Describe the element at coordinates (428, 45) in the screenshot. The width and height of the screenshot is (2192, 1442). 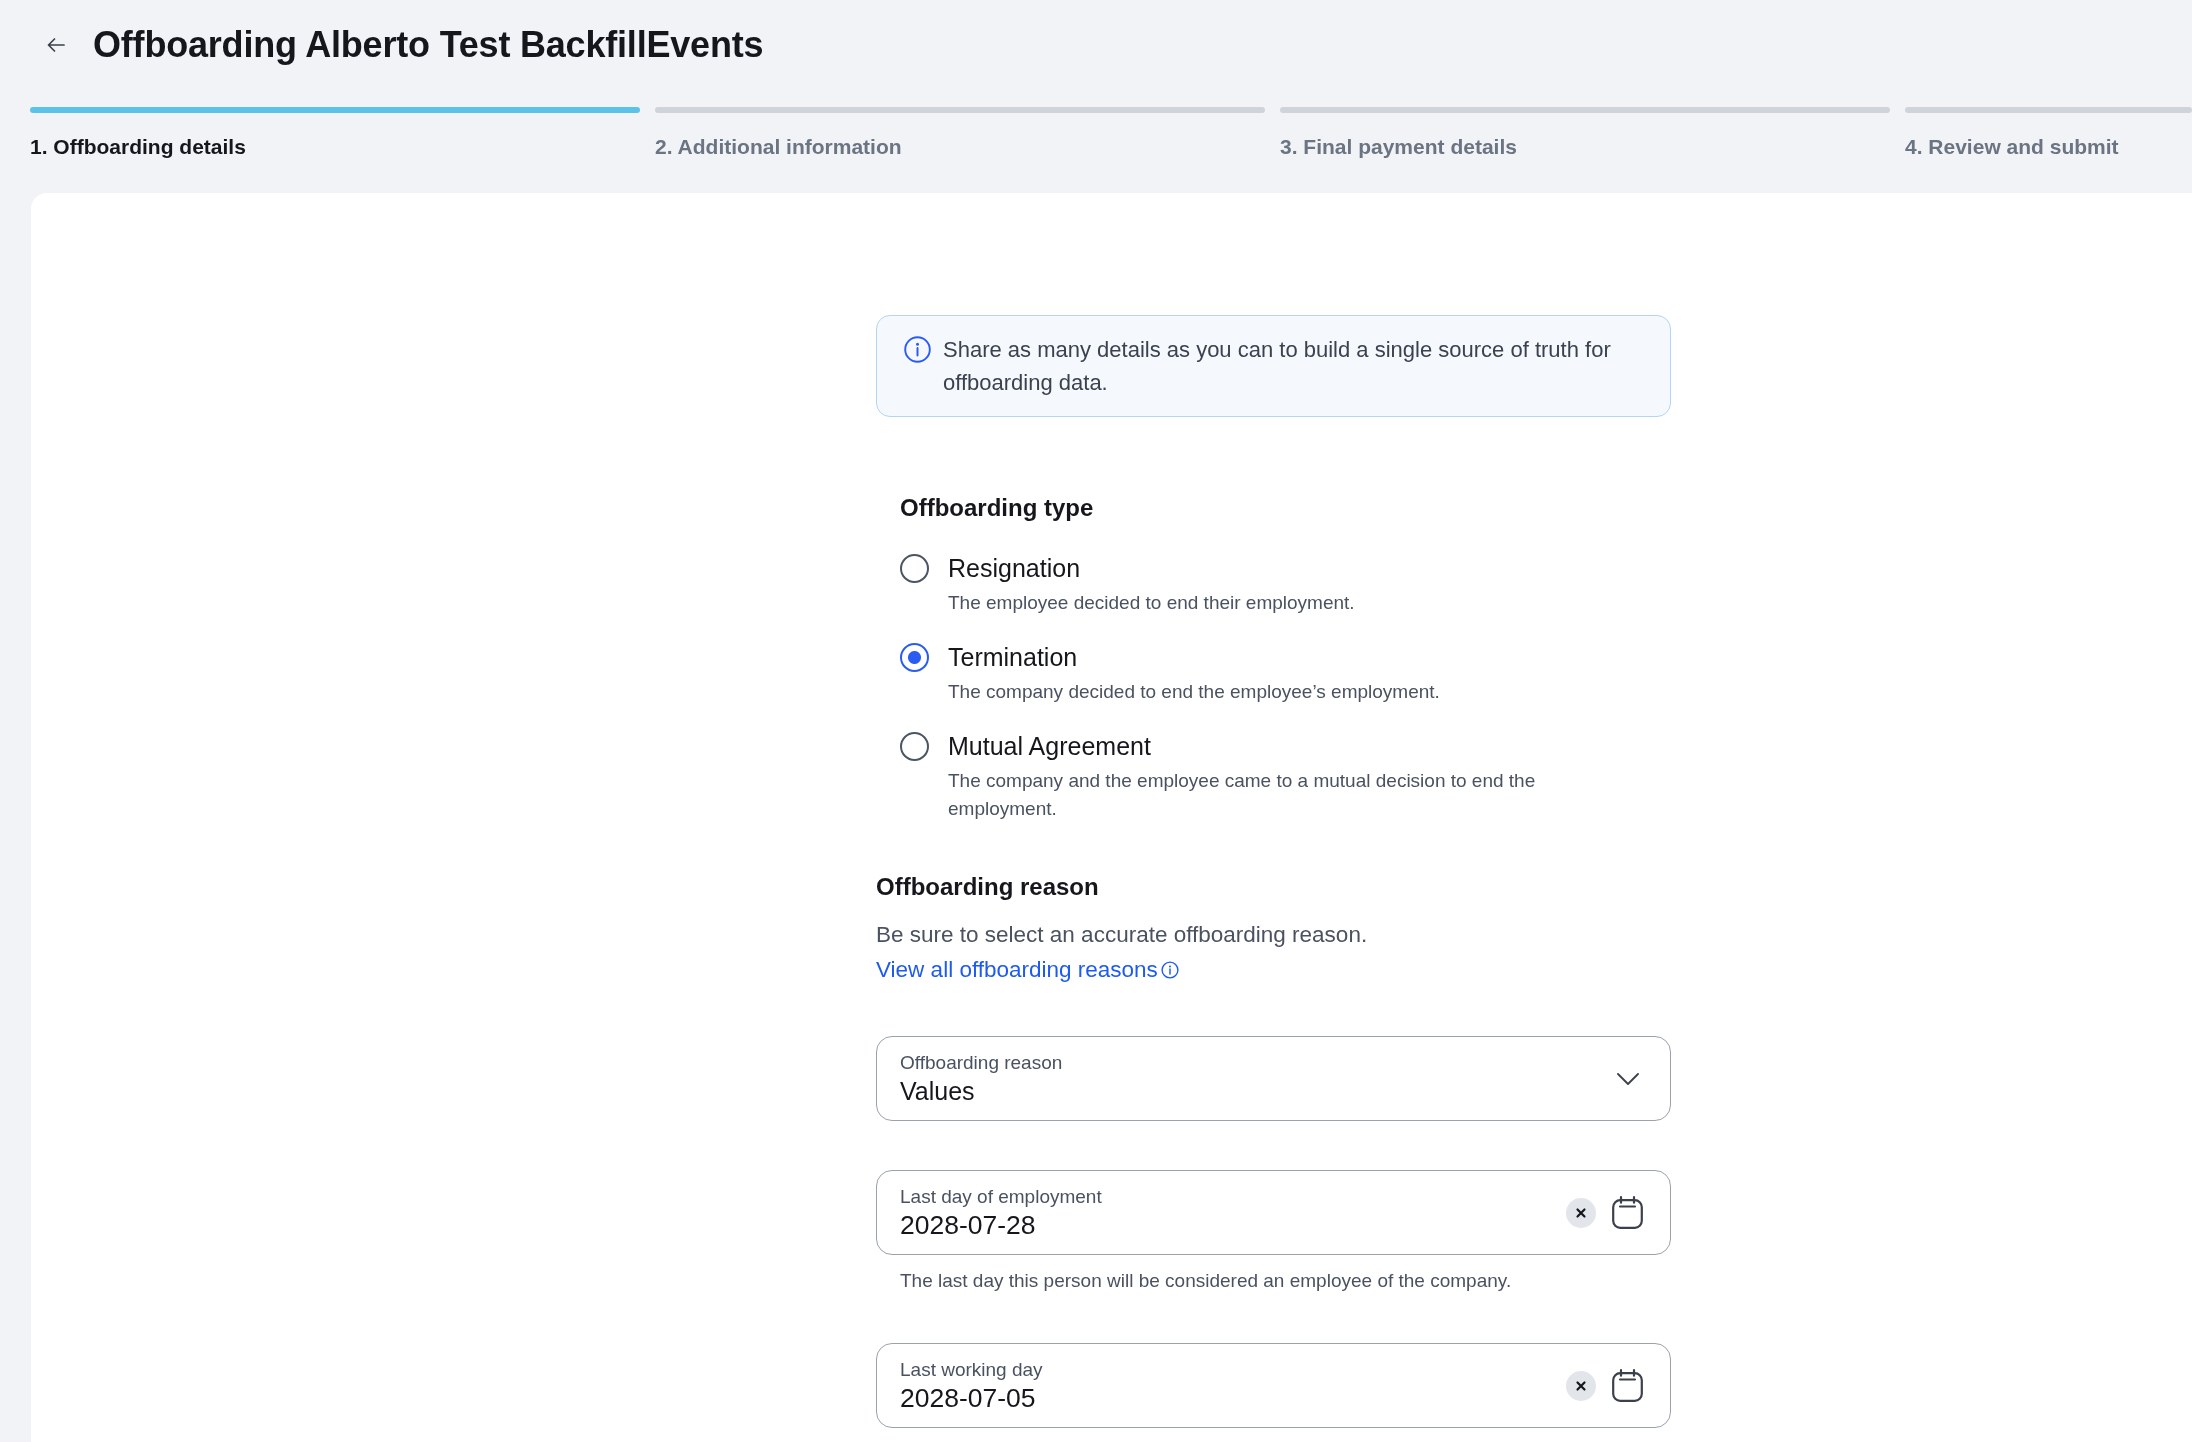
I see `page-title: Offboarding Alberto Test BackfillEvents` at that location.